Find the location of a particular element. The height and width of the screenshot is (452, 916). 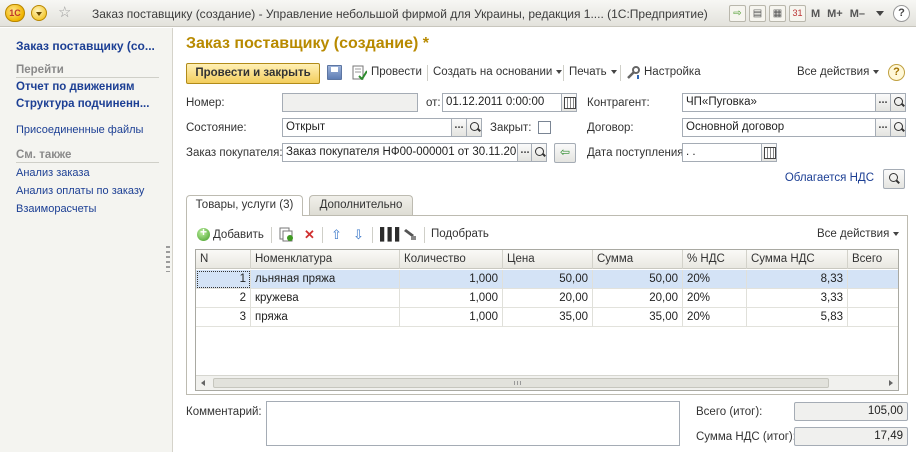

cell-sum: 35,00 is located at coordinates (638, 317).